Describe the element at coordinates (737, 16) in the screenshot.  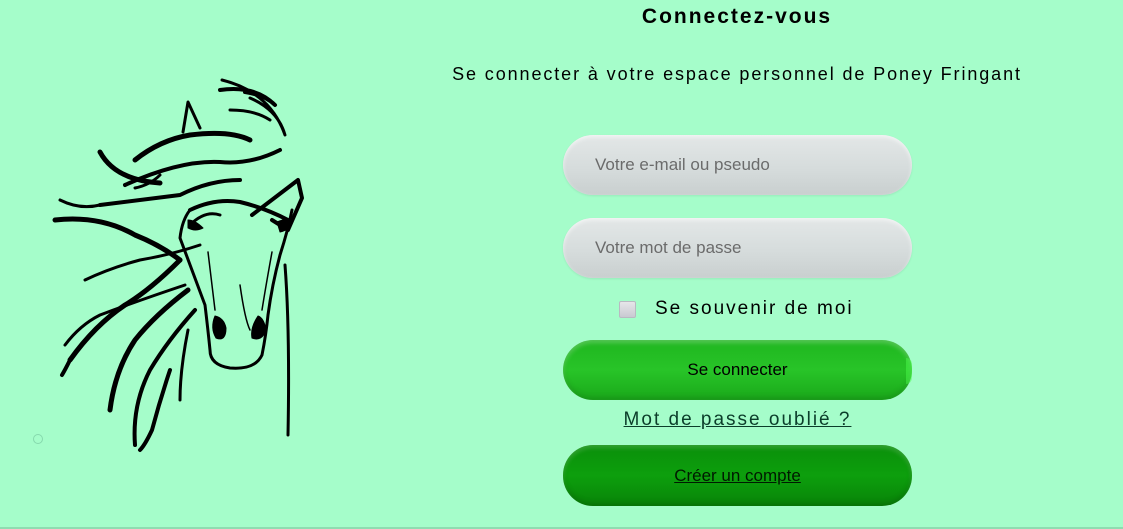
I see `page-title: Connectez-vous` at that location.